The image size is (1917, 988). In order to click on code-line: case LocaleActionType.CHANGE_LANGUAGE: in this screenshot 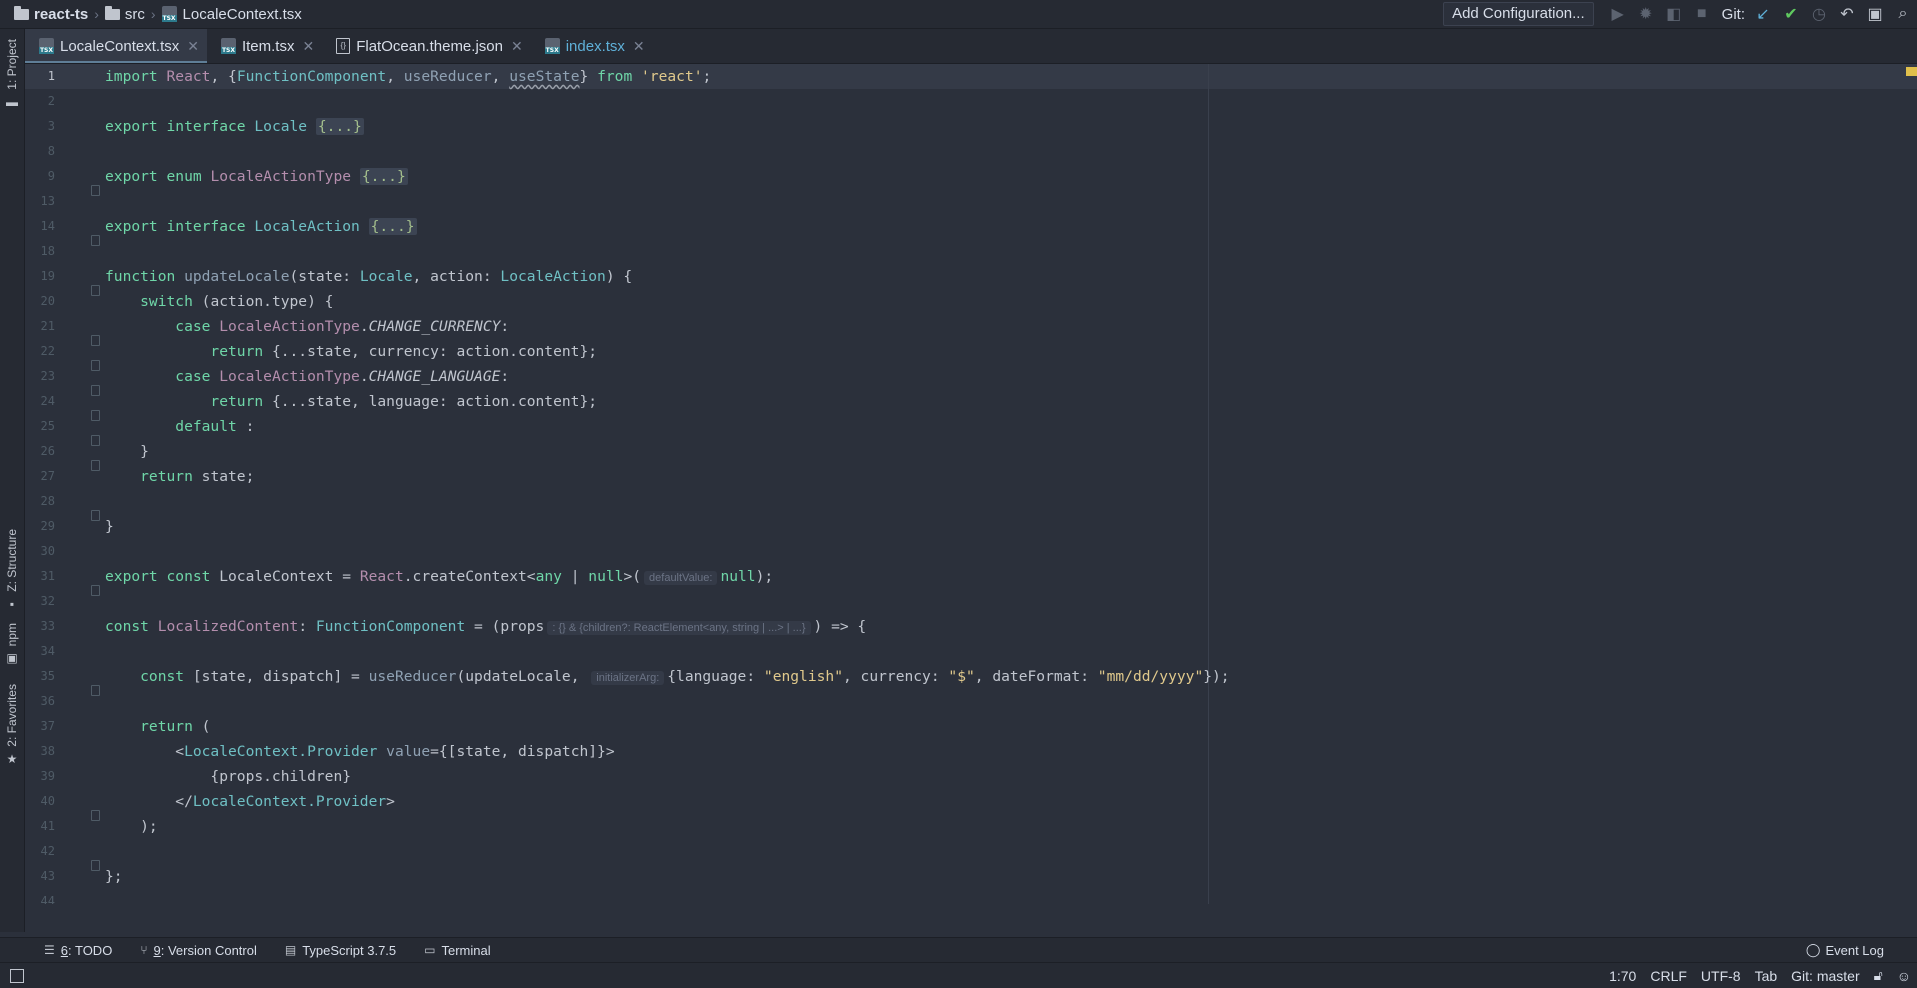, I will do `click(307, 376)`.